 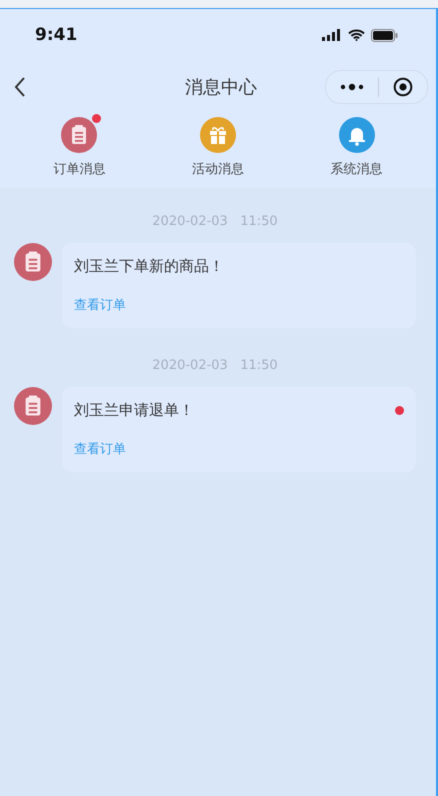 I want to click on more-icon, so click(x=352, y=87).